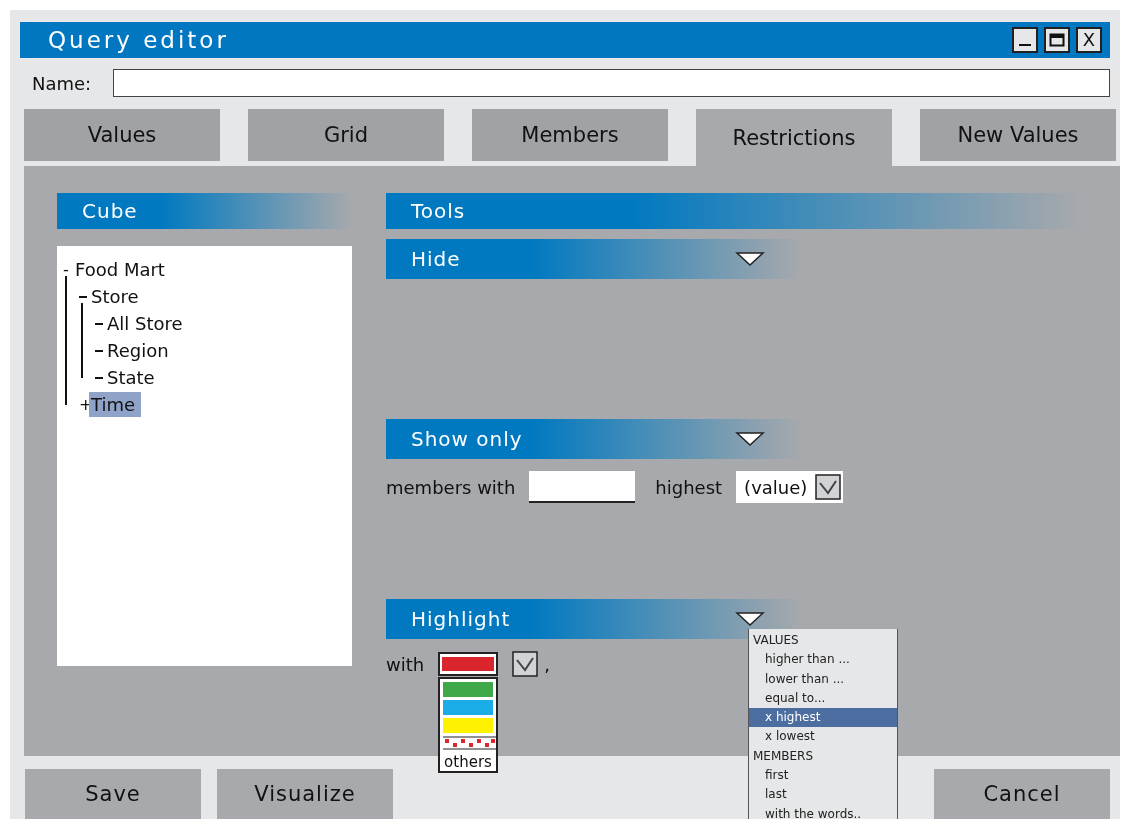 The height and width of the screenshot is (819, 1123). What do you see at coordinates (468, 664) in the screenshot?
I see `color-select` at bounding box center [468, 664].